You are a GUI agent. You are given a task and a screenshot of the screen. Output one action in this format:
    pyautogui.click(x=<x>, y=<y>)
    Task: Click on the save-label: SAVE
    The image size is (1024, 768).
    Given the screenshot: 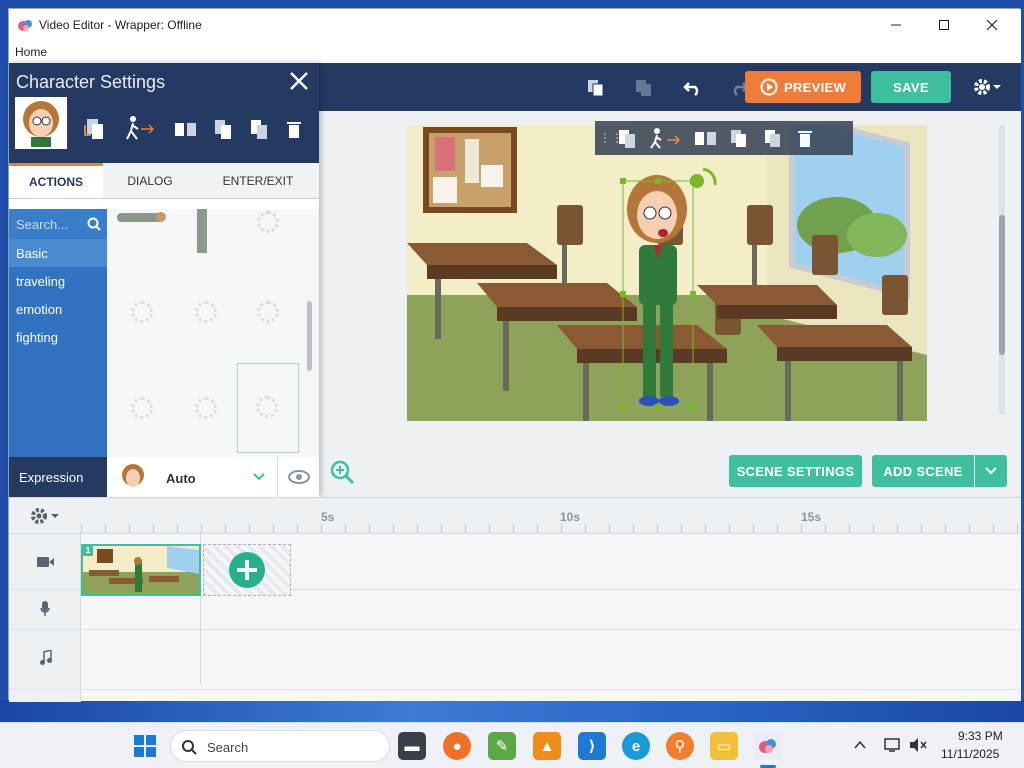 What is the action you would take?
    pyautogui.click(x=911, y=87)
    